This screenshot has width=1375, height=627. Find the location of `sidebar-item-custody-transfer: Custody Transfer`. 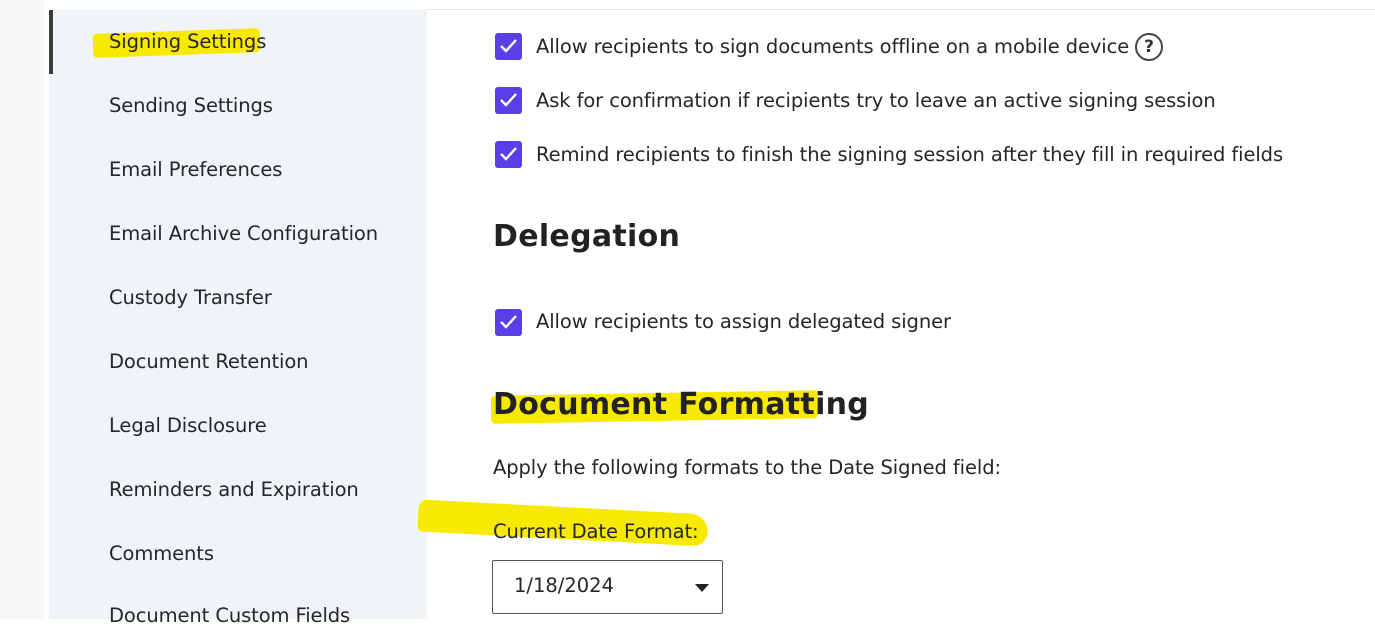

sidebar-item-custody-transfer: Custody Transfer is located at coordinates (190, 297).